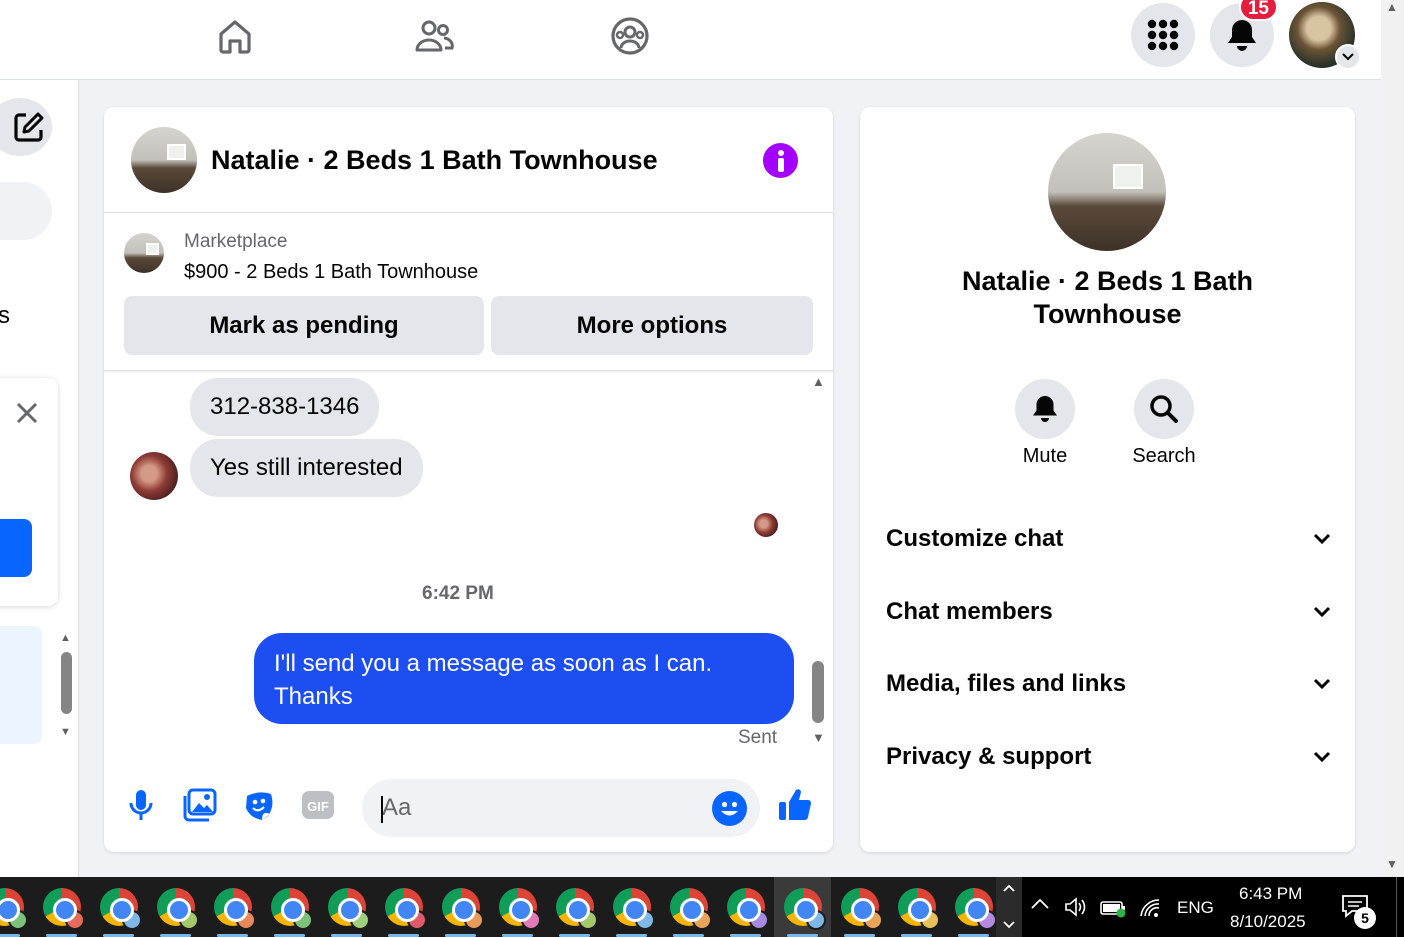 This screenshot has height=937, width=1404. I want to click on selected-chat-item, so click(21, 685).